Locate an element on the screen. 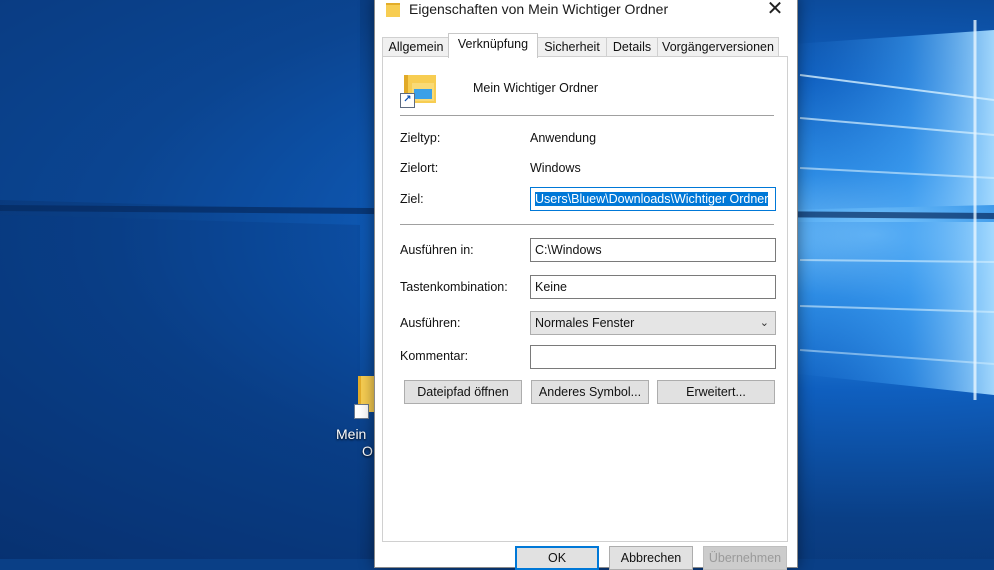  kommentar-label: Kommentar: is located at coordinates (434, 356).